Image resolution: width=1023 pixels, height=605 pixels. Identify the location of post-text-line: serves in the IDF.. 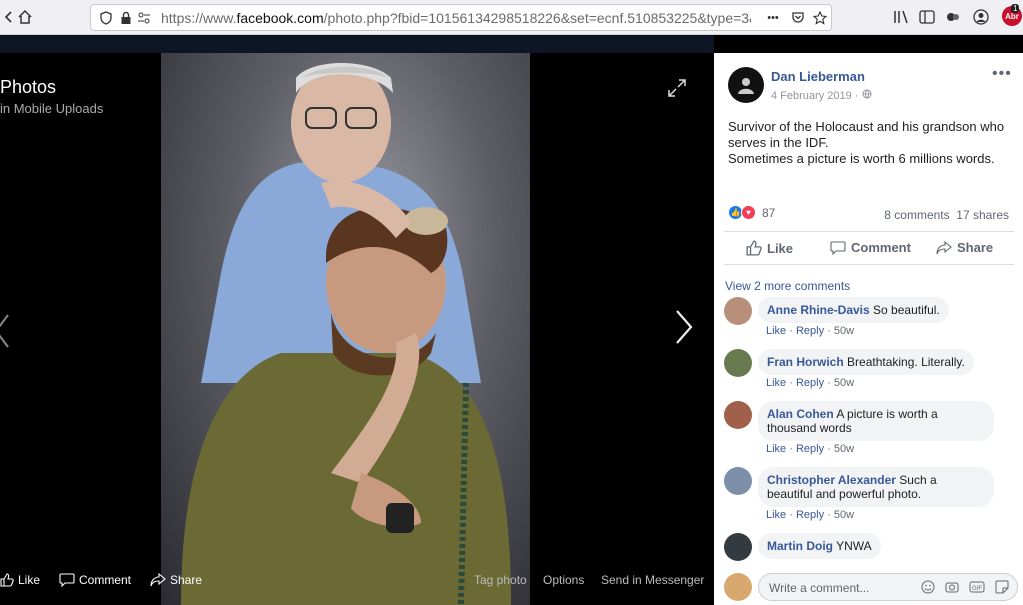
(778, 142).